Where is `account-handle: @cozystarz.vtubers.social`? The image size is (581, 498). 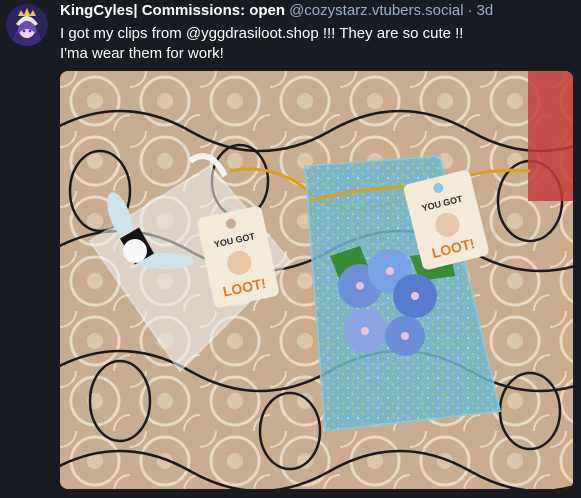
account-handle: @cozystarz.vtubers.social is located at coordinates (376, 10).